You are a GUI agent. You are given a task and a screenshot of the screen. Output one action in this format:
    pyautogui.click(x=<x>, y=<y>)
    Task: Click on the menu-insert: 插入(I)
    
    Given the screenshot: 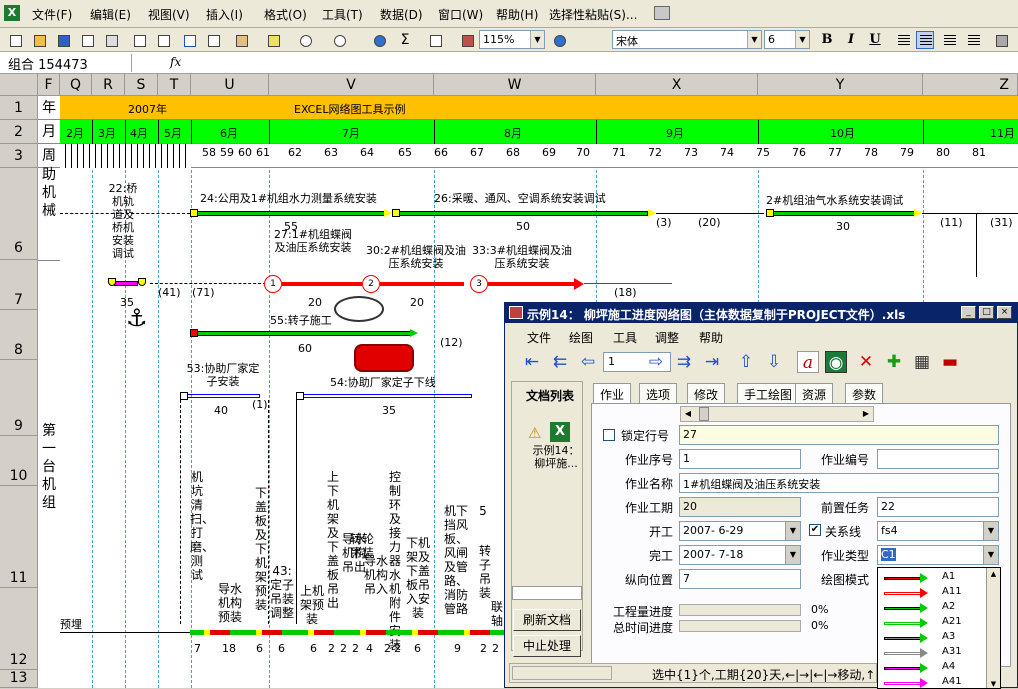 What is the action you would take?
    pyautogui.click(x=224, y=14)
    